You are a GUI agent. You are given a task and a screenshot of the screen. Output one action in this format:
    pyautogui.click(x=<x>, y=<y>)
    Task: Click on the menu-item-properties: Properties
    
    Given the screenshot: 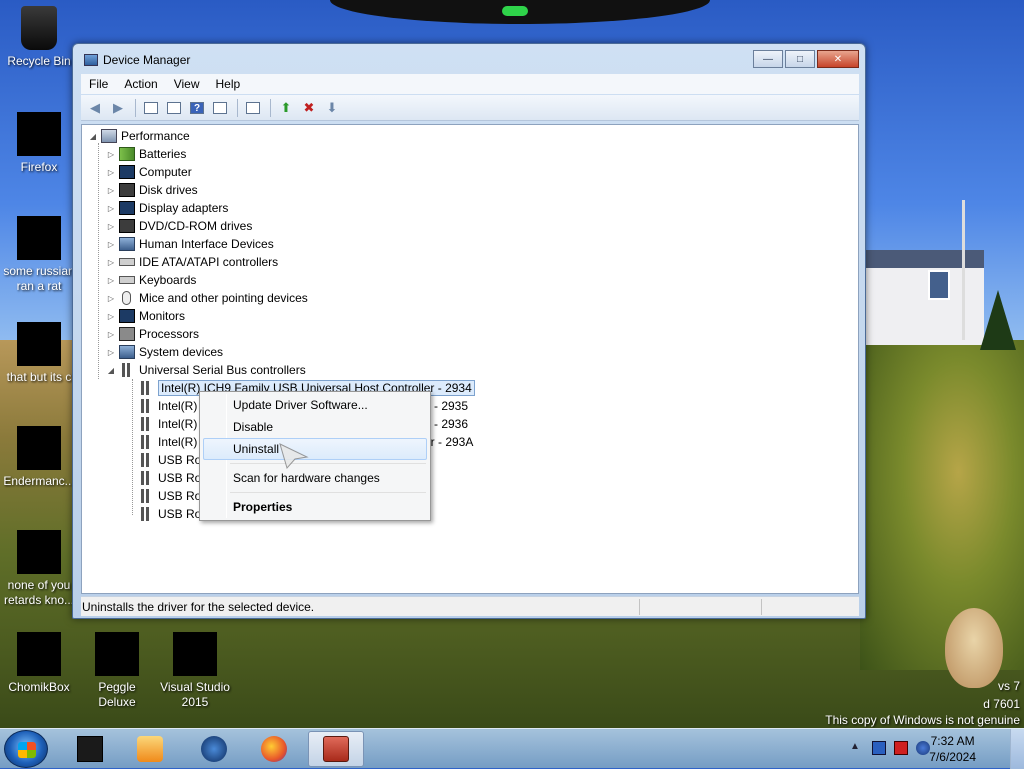 What is the action you would take?
    pyautogui.click(x=315, y=507)
    